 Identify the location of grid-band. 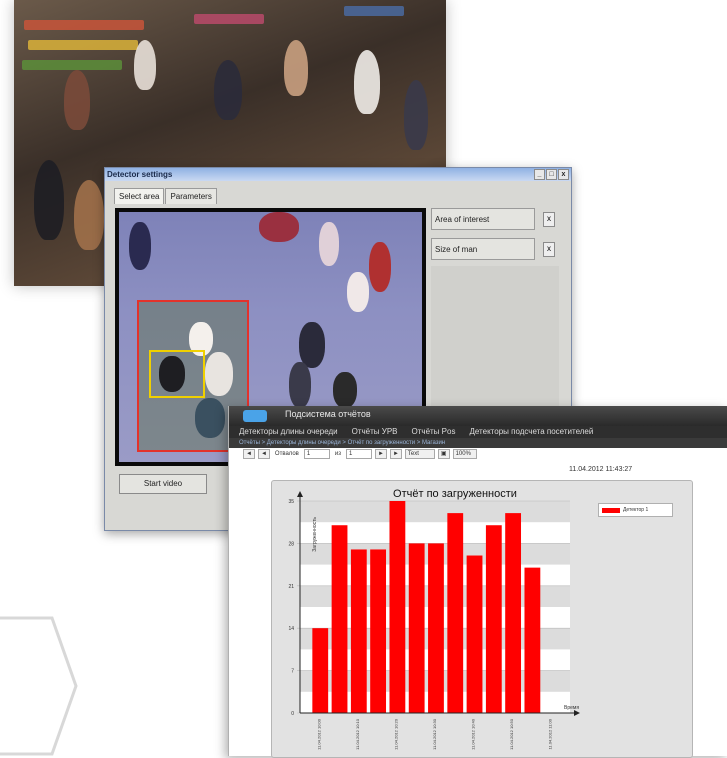
(435, 512).